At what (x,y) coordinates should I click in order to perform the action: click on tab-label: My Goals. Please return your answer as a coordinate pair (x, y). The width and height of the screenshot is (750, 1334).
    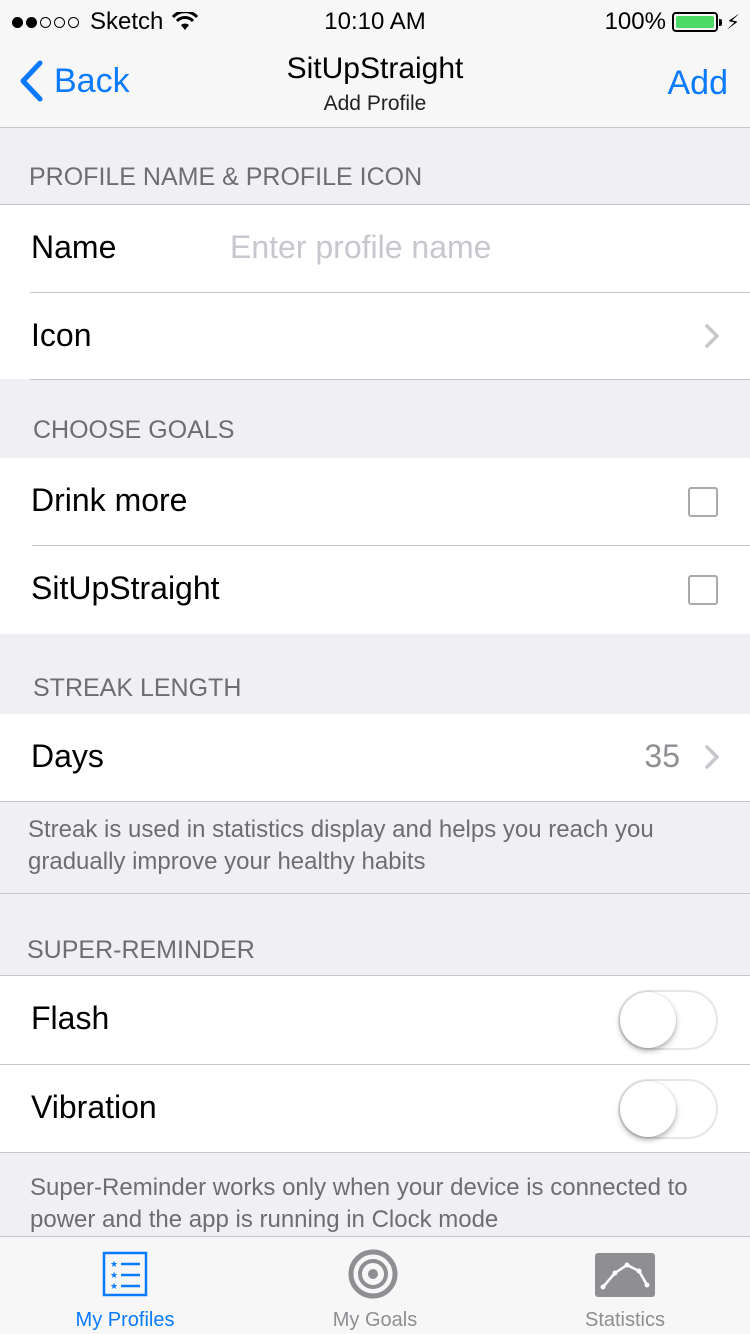
    Looking at the image, I should click on (375, 1320).